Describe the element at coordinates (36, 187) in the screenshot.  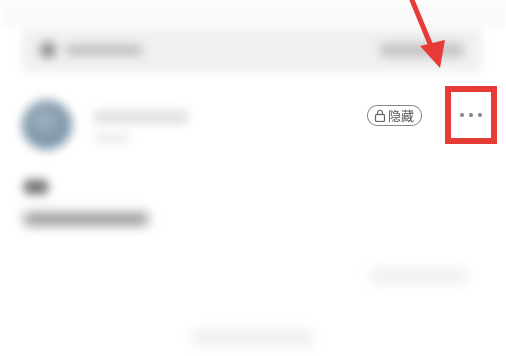
I see `post-title` at that location.